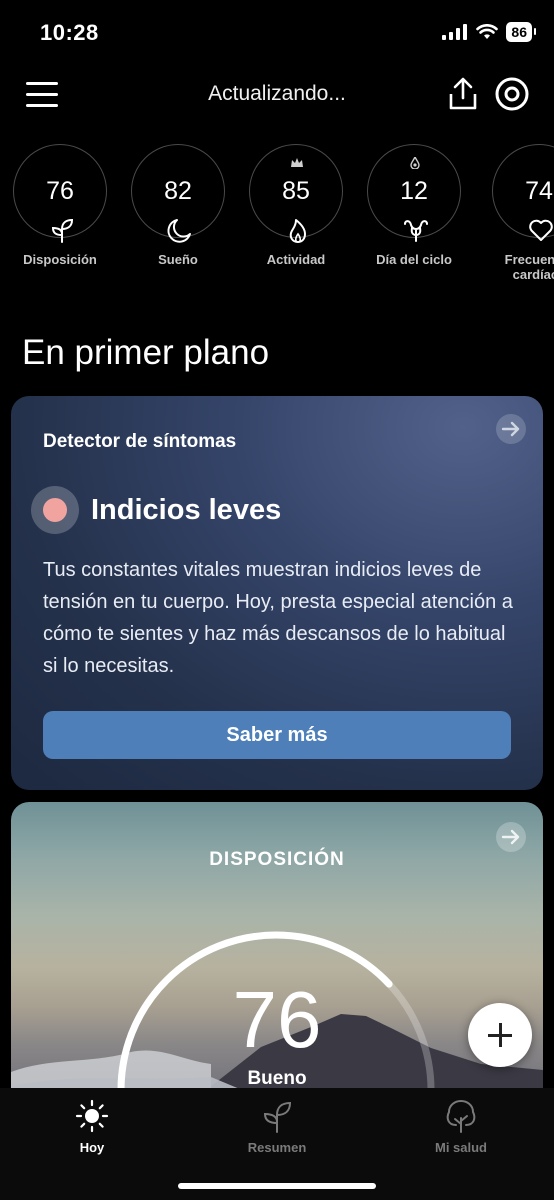  I want to click on uterus-icon, so click(416, 231).